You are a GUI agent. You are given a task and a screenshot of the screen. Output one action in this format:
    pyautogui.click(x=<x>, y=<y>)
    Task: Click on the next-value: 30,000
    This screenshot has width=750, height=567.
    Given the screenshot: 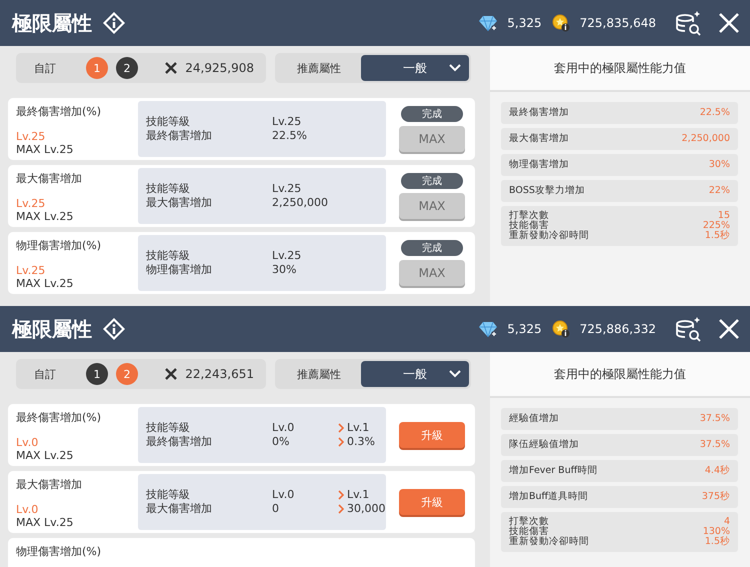 What is the action you would take?
    pyautogui.click(x=362, y=509)
    